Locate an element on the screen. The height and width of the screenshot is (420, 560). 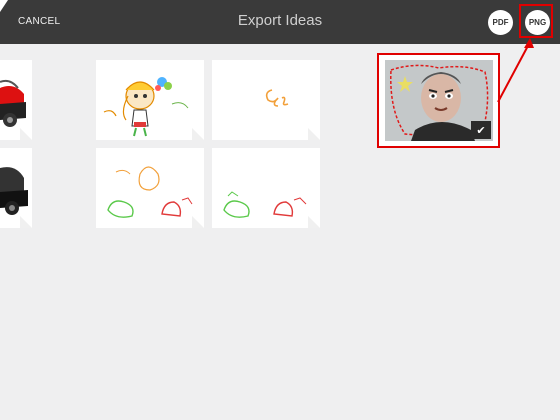
doodle-character-drawing is located at coordinates (146, 107).